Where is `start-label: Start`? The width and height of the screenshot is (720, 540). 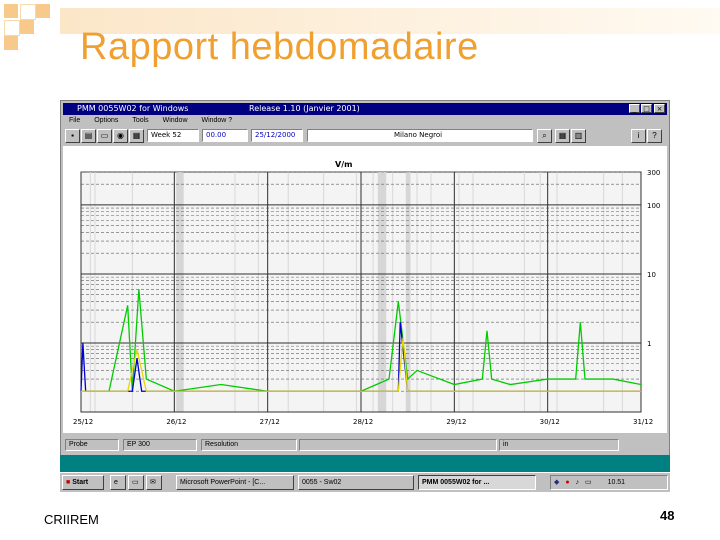 start-label: Start is located at coordinates (80, 482).